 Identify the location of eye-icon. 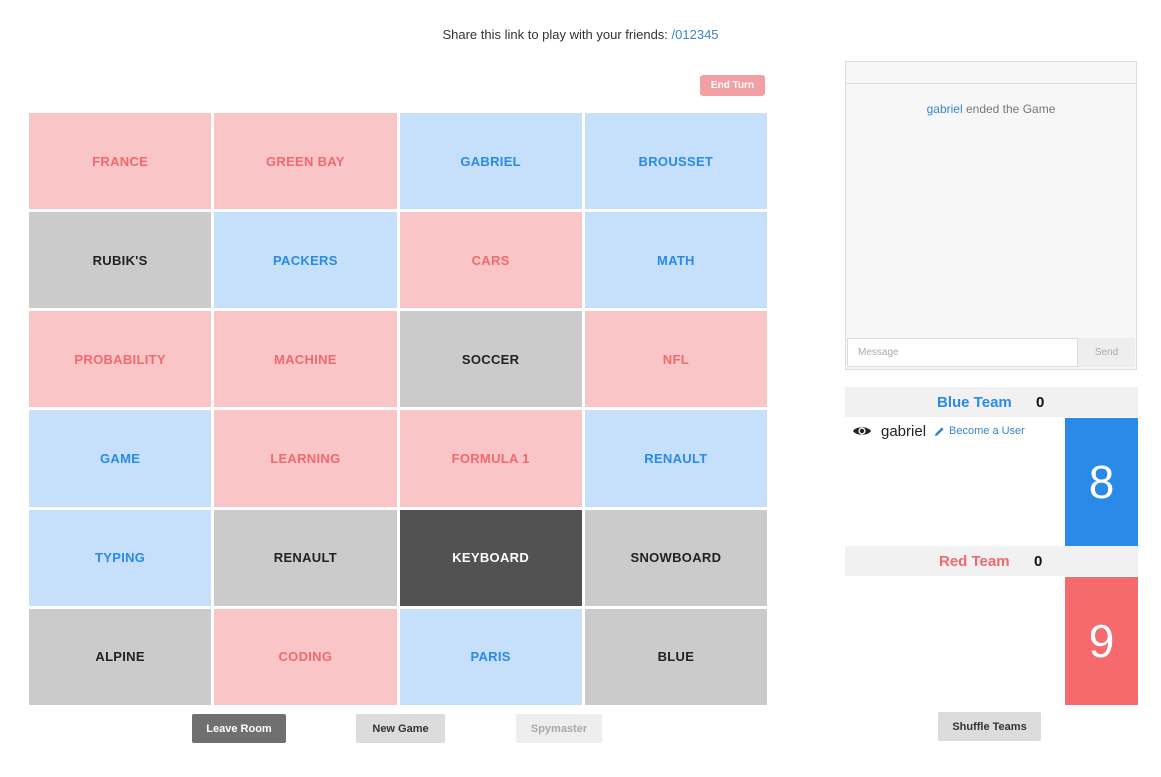
(862, 431).